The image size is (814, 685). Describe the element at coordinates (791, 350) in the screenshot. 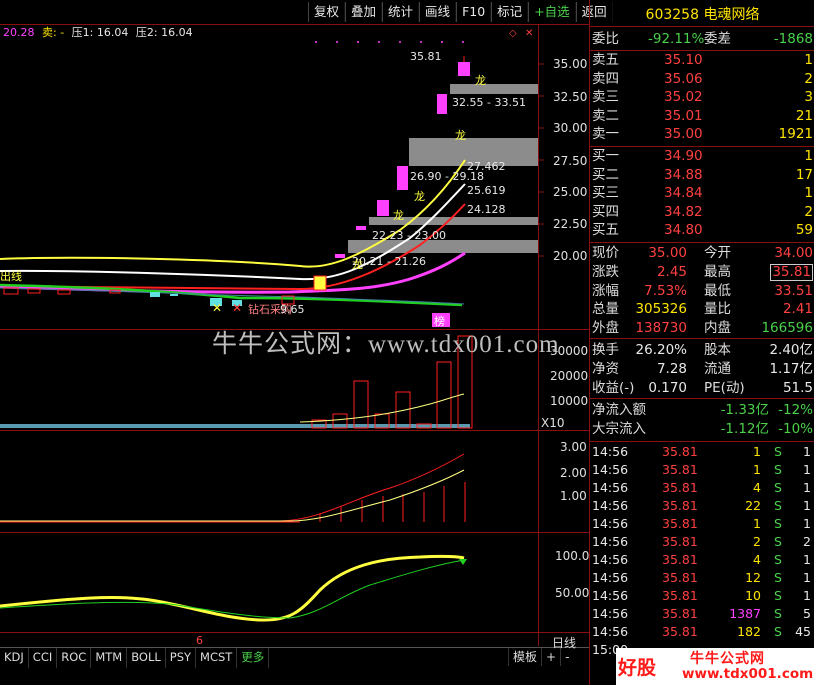

I see `fin-value: 2.40亿` at that location.